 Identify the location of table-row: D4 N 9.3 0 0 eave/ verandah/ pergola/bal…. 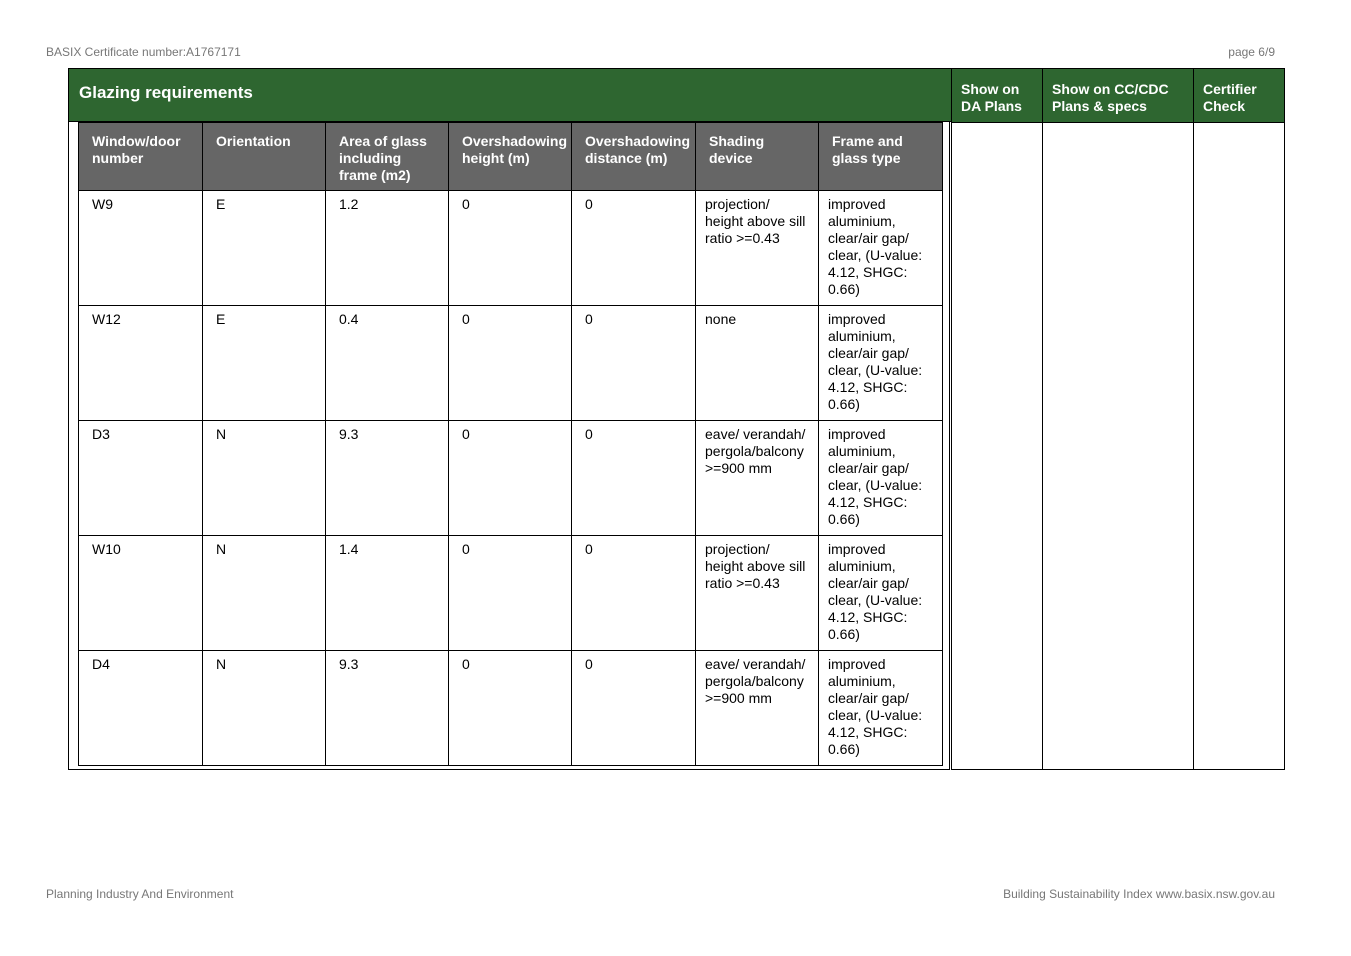
(510, 708).